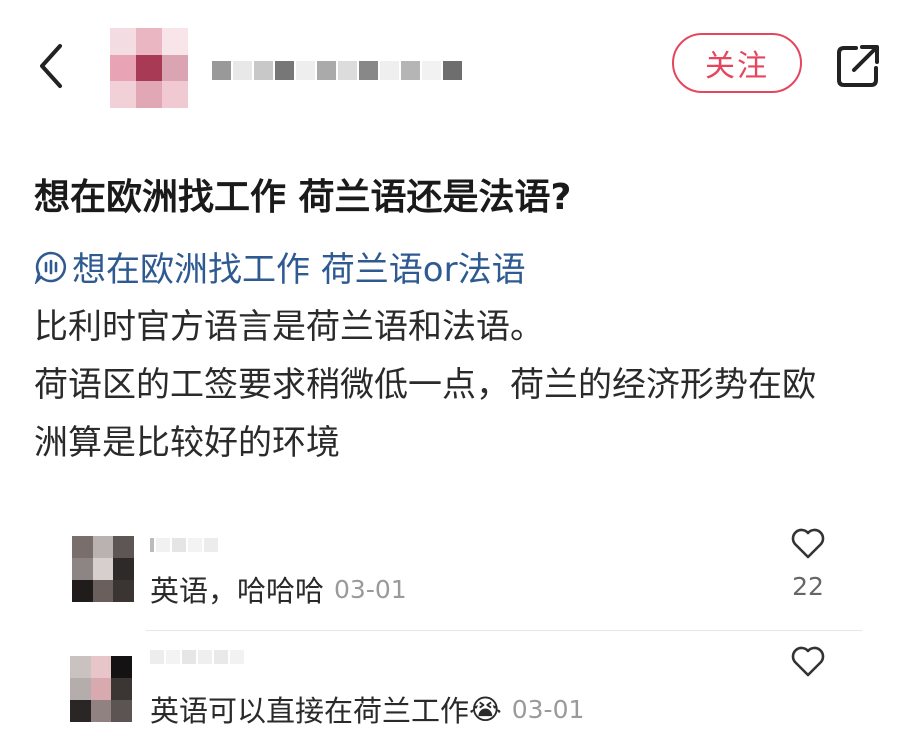 The width and height of the screenshot is (900, 753). Describe the element at coordinates (337, 70) in the screenshot. I see `author-name` at that location.